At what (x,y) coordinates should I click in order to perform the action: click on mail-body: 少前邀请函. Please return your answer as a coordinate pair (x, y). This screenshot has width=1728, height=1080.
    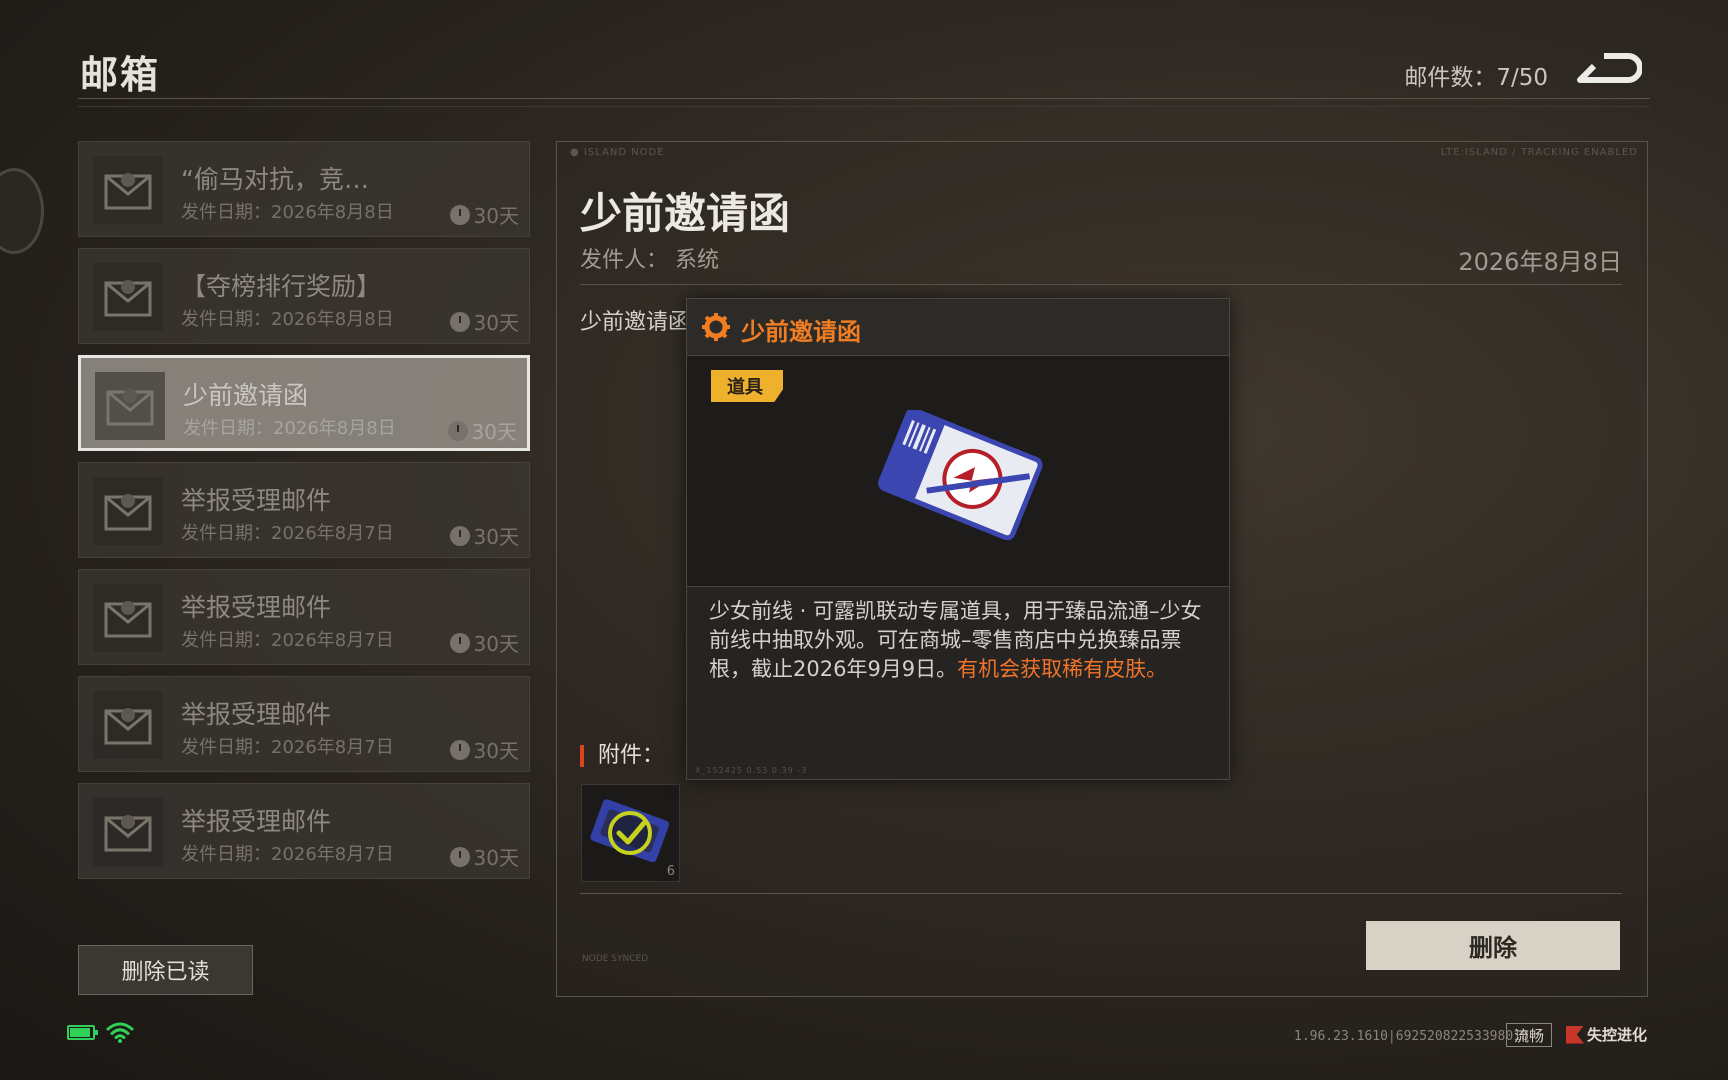
    Looking at the image, I should click on (635, 322).